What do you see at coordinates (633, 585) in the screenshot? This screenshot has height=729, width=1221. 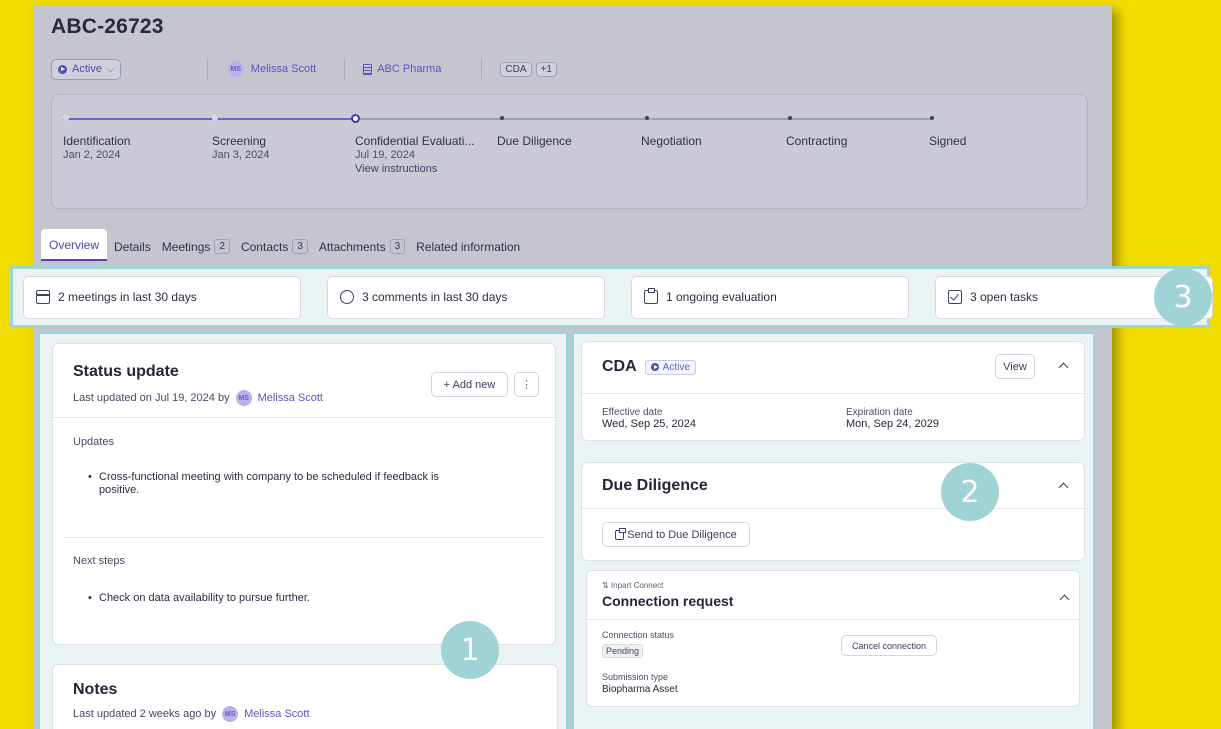 I see `source-label: ⇅ Inpart Connect` at bounding box center [633, 585].